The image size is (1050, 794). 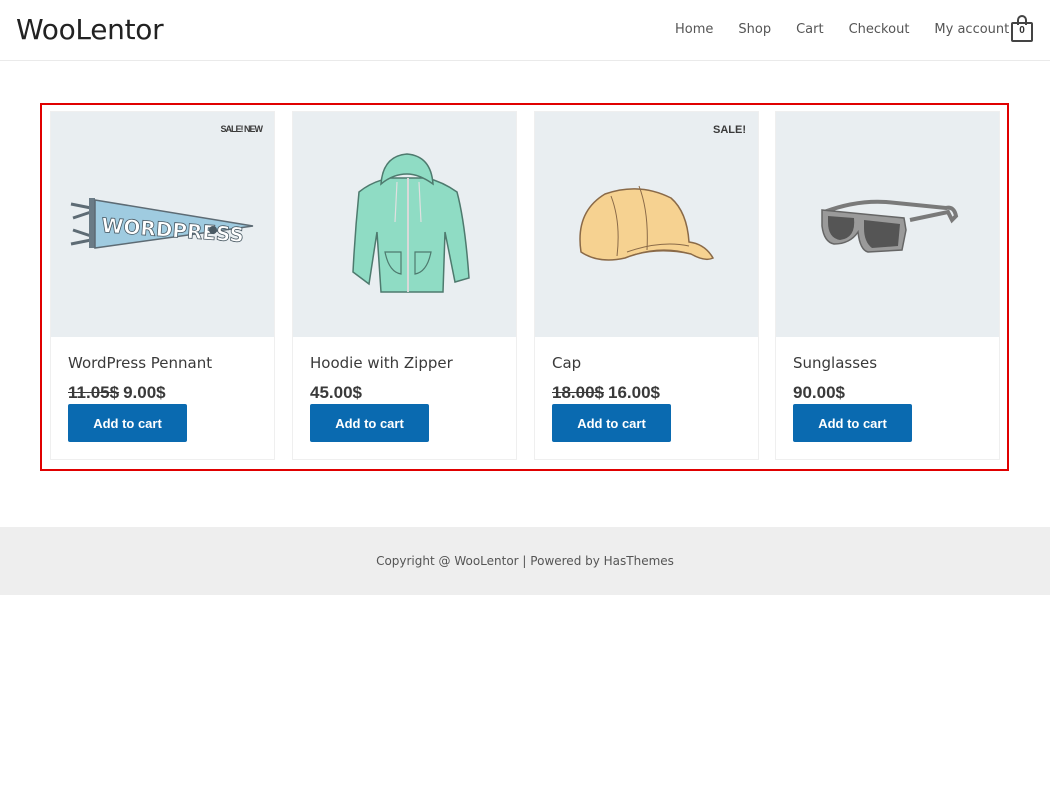 I want to click on product-card: SALE! Cap 18.00$ 16.00$ Add to cart, so click(x=646, y=285).